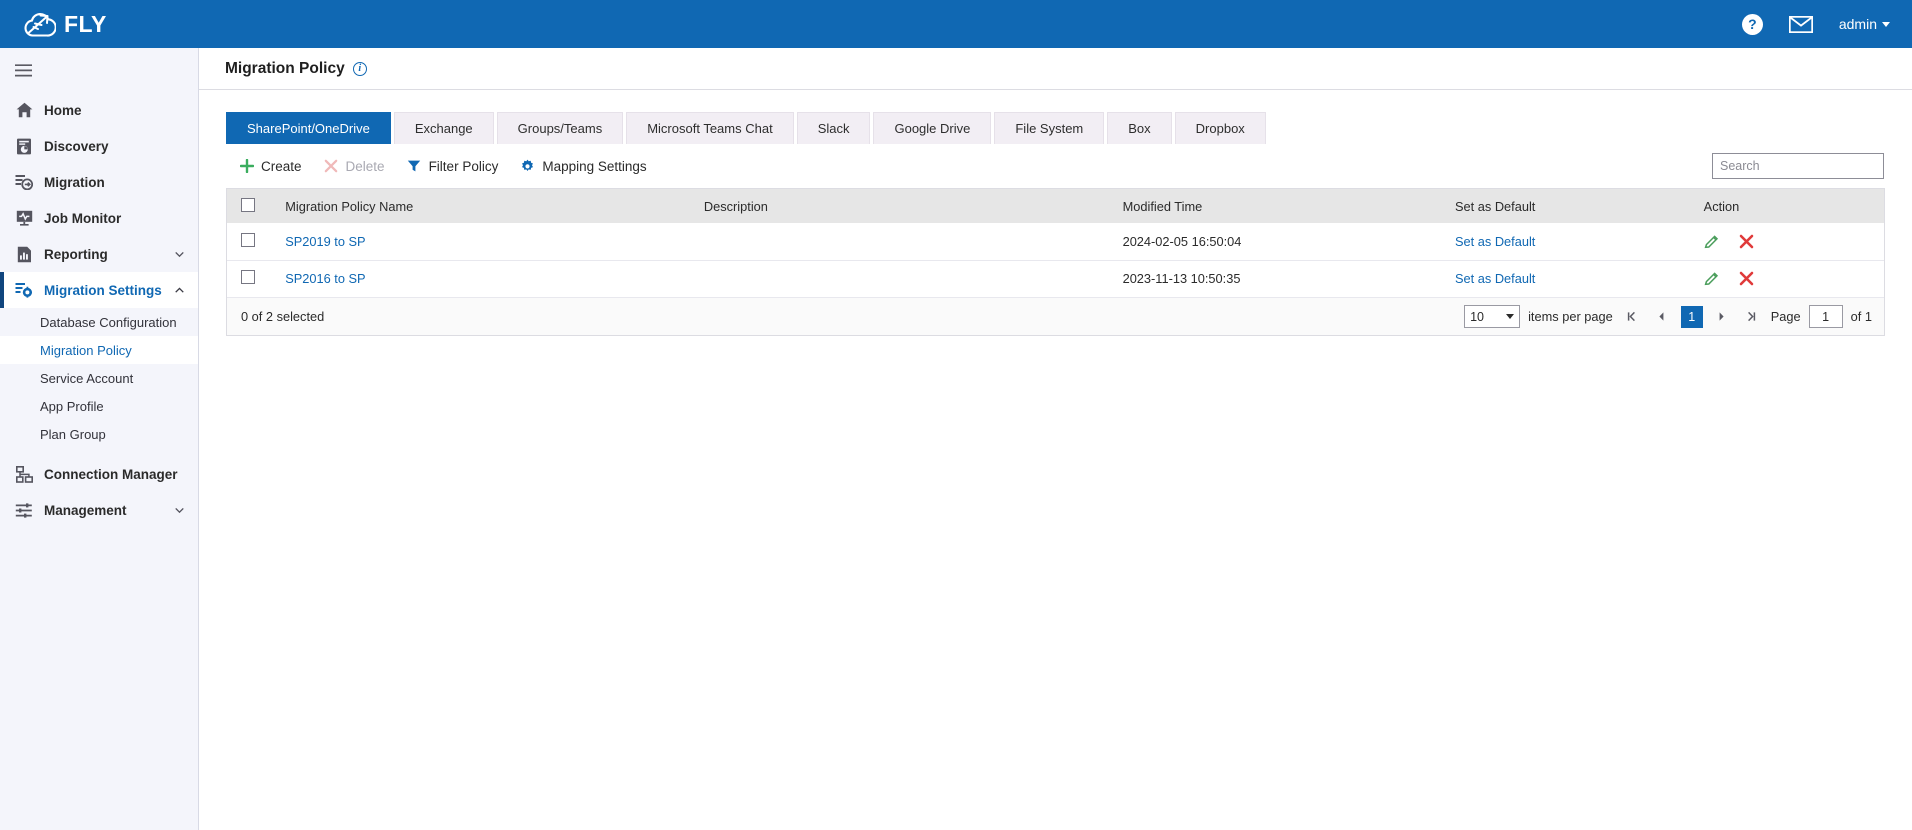 The height and width of the screenshot is (830, 1912). I want to click on tab-dropbox: Dropbox, so click(1220, 128).